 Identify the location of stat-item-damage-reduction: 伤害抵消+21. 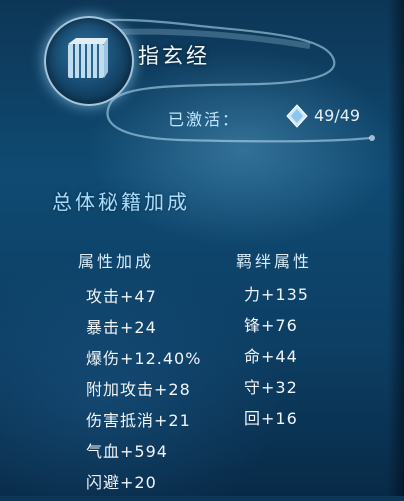
(138, 420).